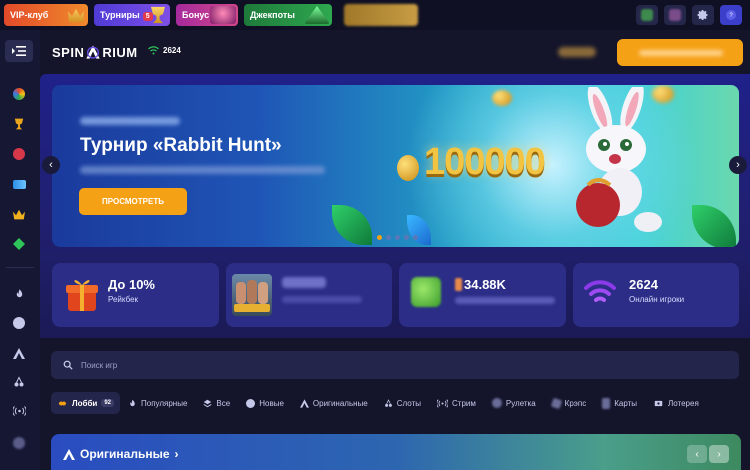  I want to click on dice-icon, so click(556, 403).